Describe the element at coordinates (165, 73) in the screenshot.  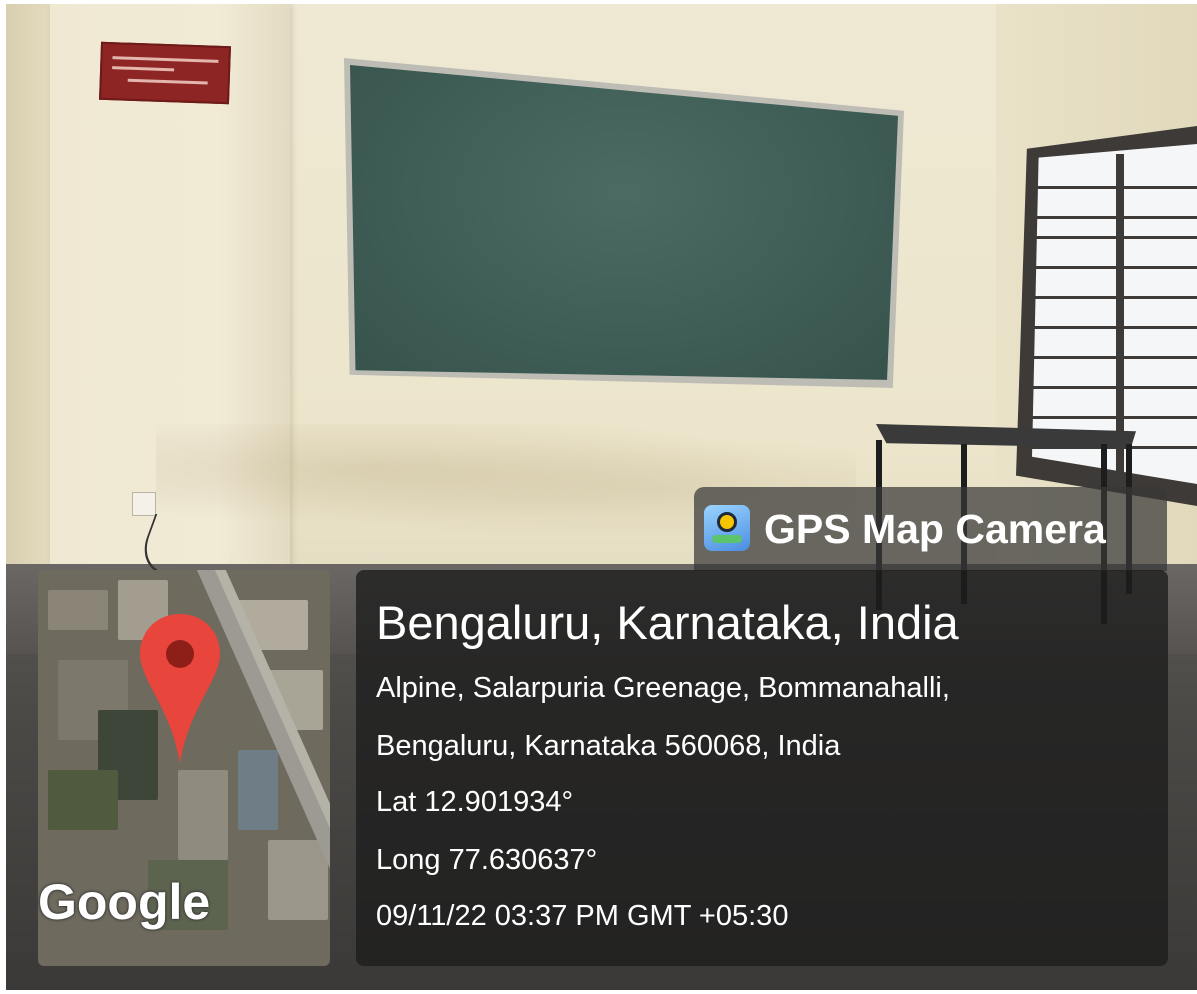
I see `wall-plaque` at that location.